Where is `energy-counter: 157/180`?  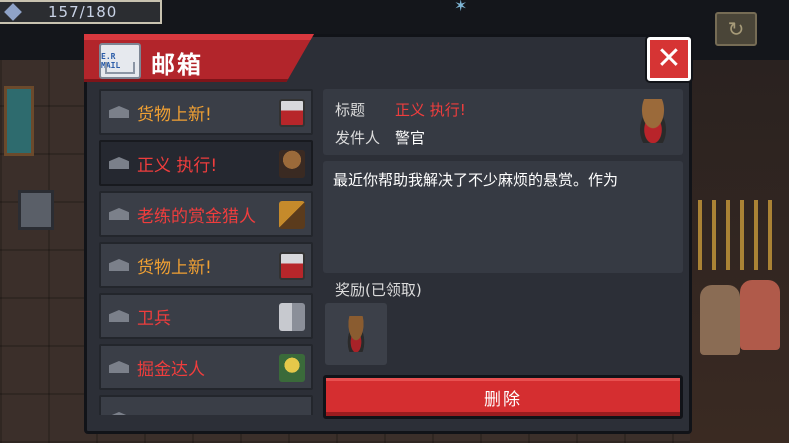
energy-counter: 157/180 is located at coordinates (81, 12).